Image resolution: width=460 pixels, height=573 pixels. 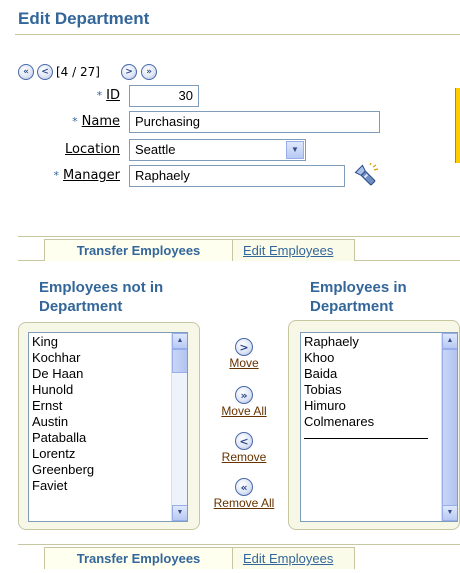 I want to click on list-item: Khoo, so click(x=380, y=358).